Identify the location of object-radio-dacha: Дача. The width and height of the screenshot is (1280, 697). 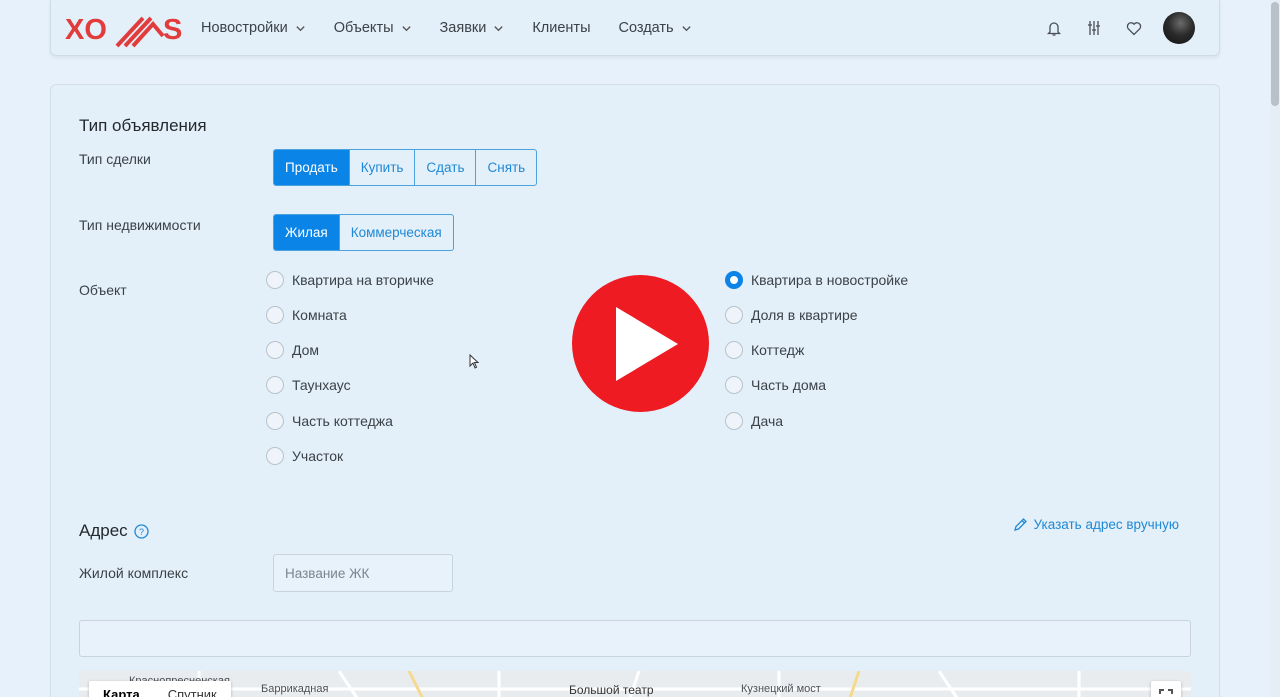
(754, 421).